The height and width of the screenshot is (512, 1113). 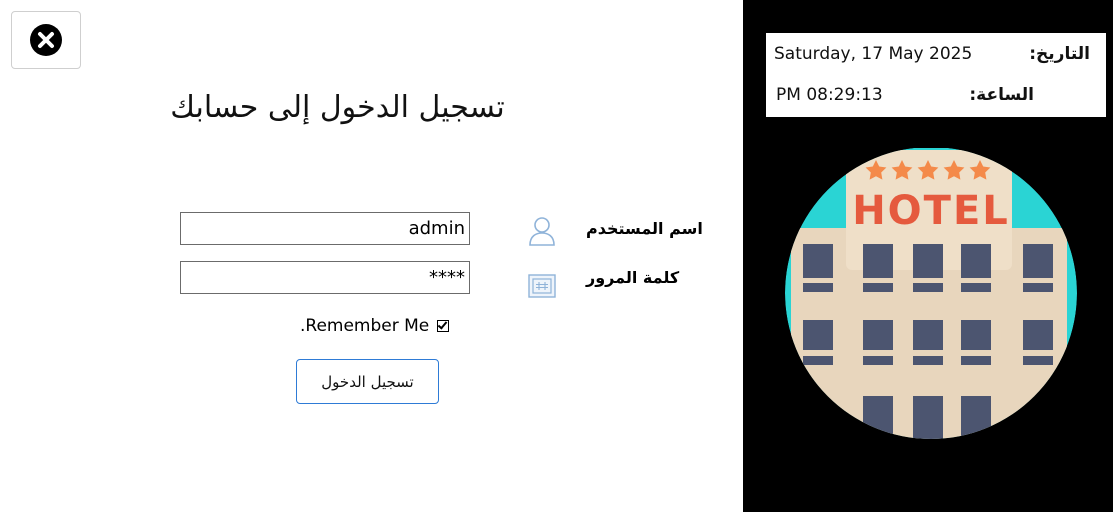 I want to click on user-icon, so click(x=542, y=231).